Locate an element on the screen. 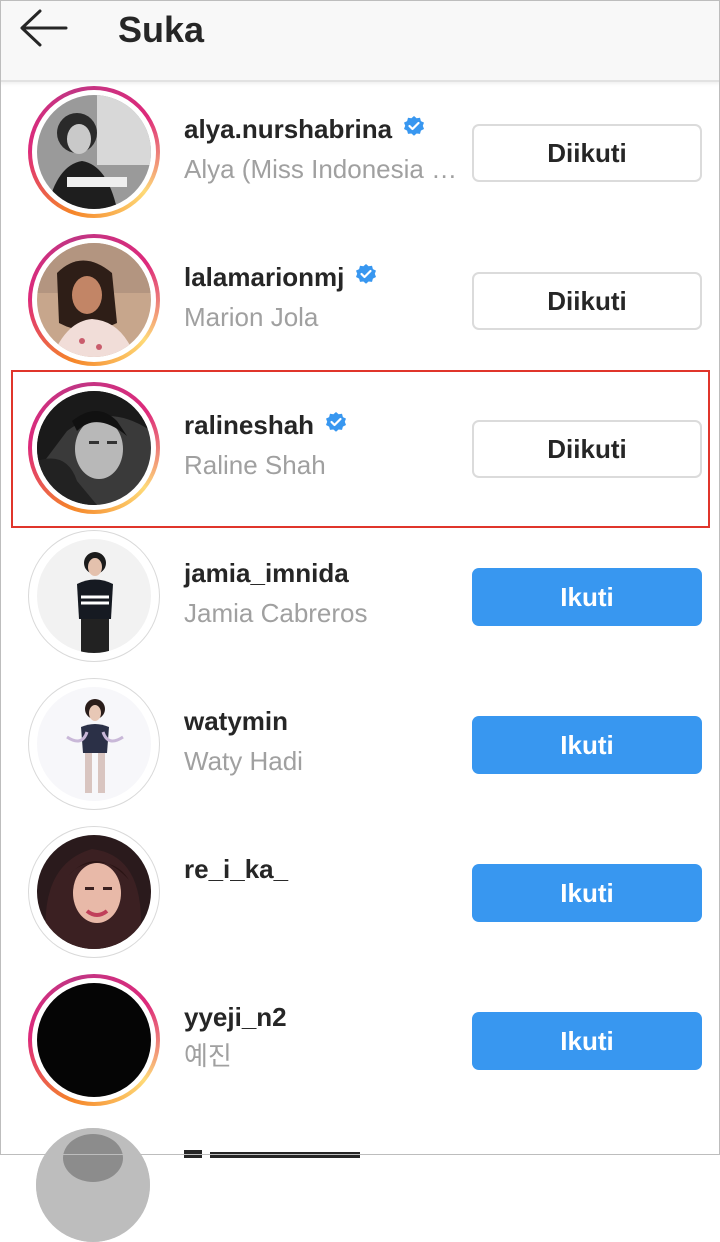 This screenshot has width=720, height=1242. username: alya.nurshabrina is located at coordinates (288, 129).